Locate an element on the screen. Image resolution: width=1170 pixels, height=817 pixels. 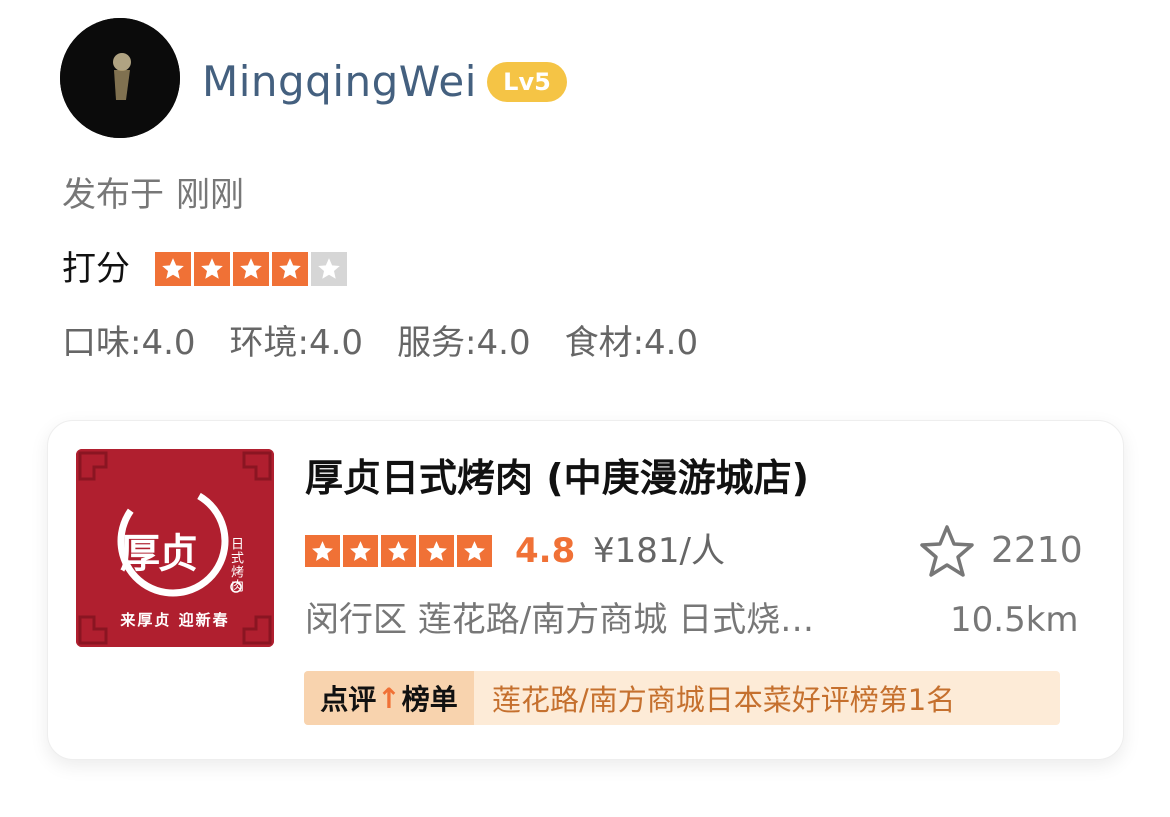
shop-star-rating is located at coordinates (398, 551).